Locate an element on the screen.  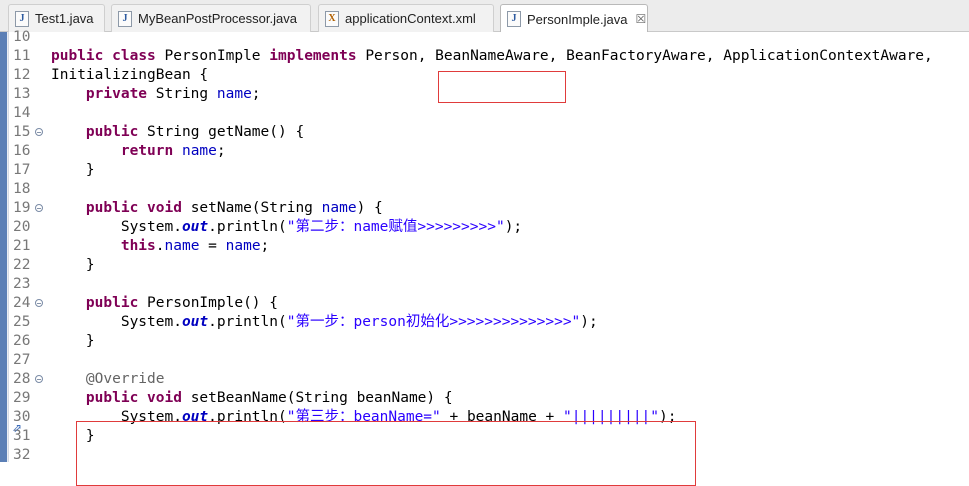
code-text: public String getName() { is located at coordinates (195, 132).